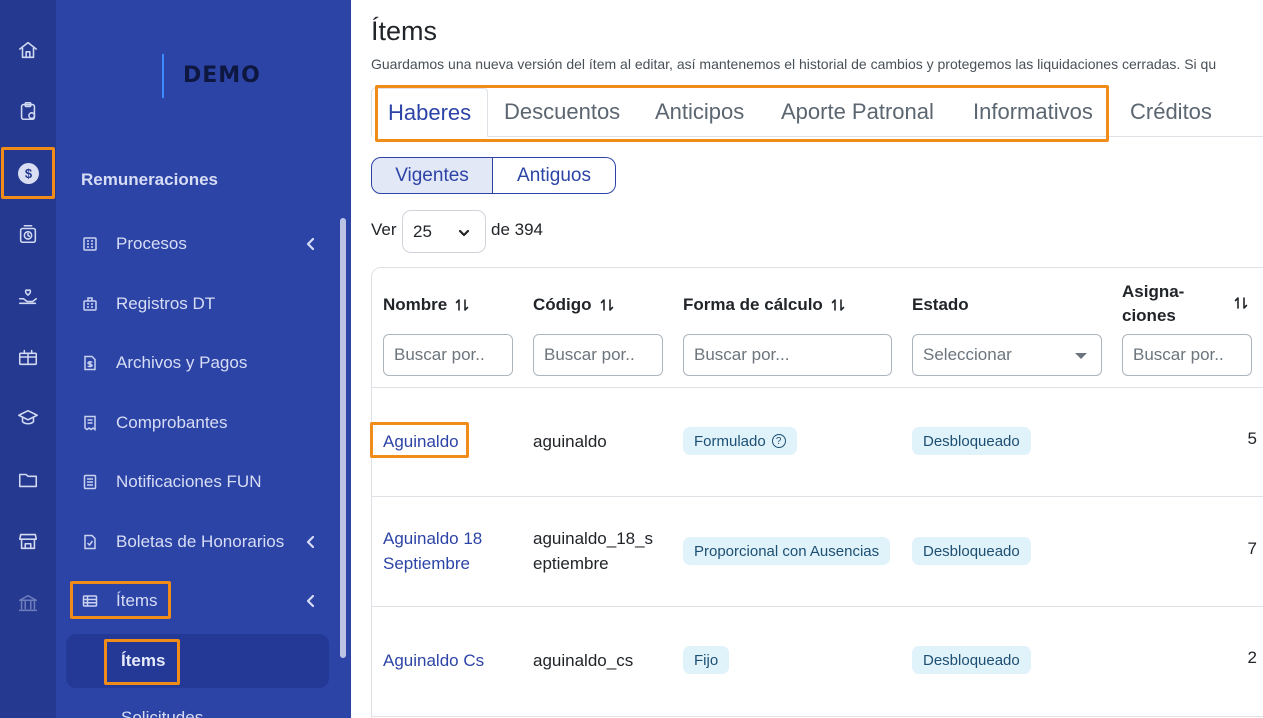 Image resolution: width=1263 pixels, height=718 pixels. Describe the element at coordinates (137, 600) in the screenshot. I see `sidebar-item-label: Ítems` at that location.